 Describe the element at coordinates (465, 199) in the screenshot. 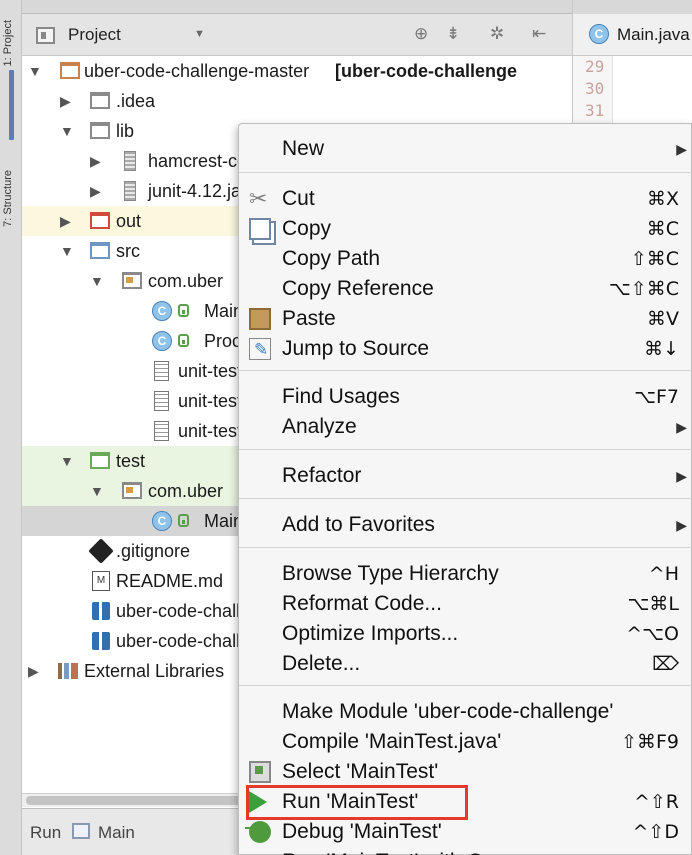

I see `menu-item-cut: ✂ Cut ⌘X` at that location.